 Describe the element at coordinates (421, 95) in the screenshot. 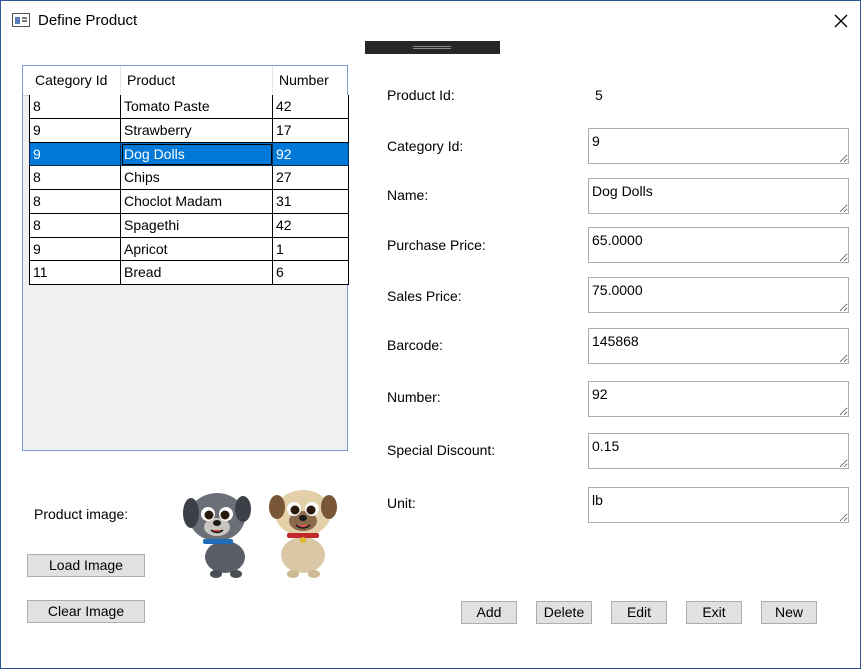

I see `product-id-label: Product Id:` at that location.